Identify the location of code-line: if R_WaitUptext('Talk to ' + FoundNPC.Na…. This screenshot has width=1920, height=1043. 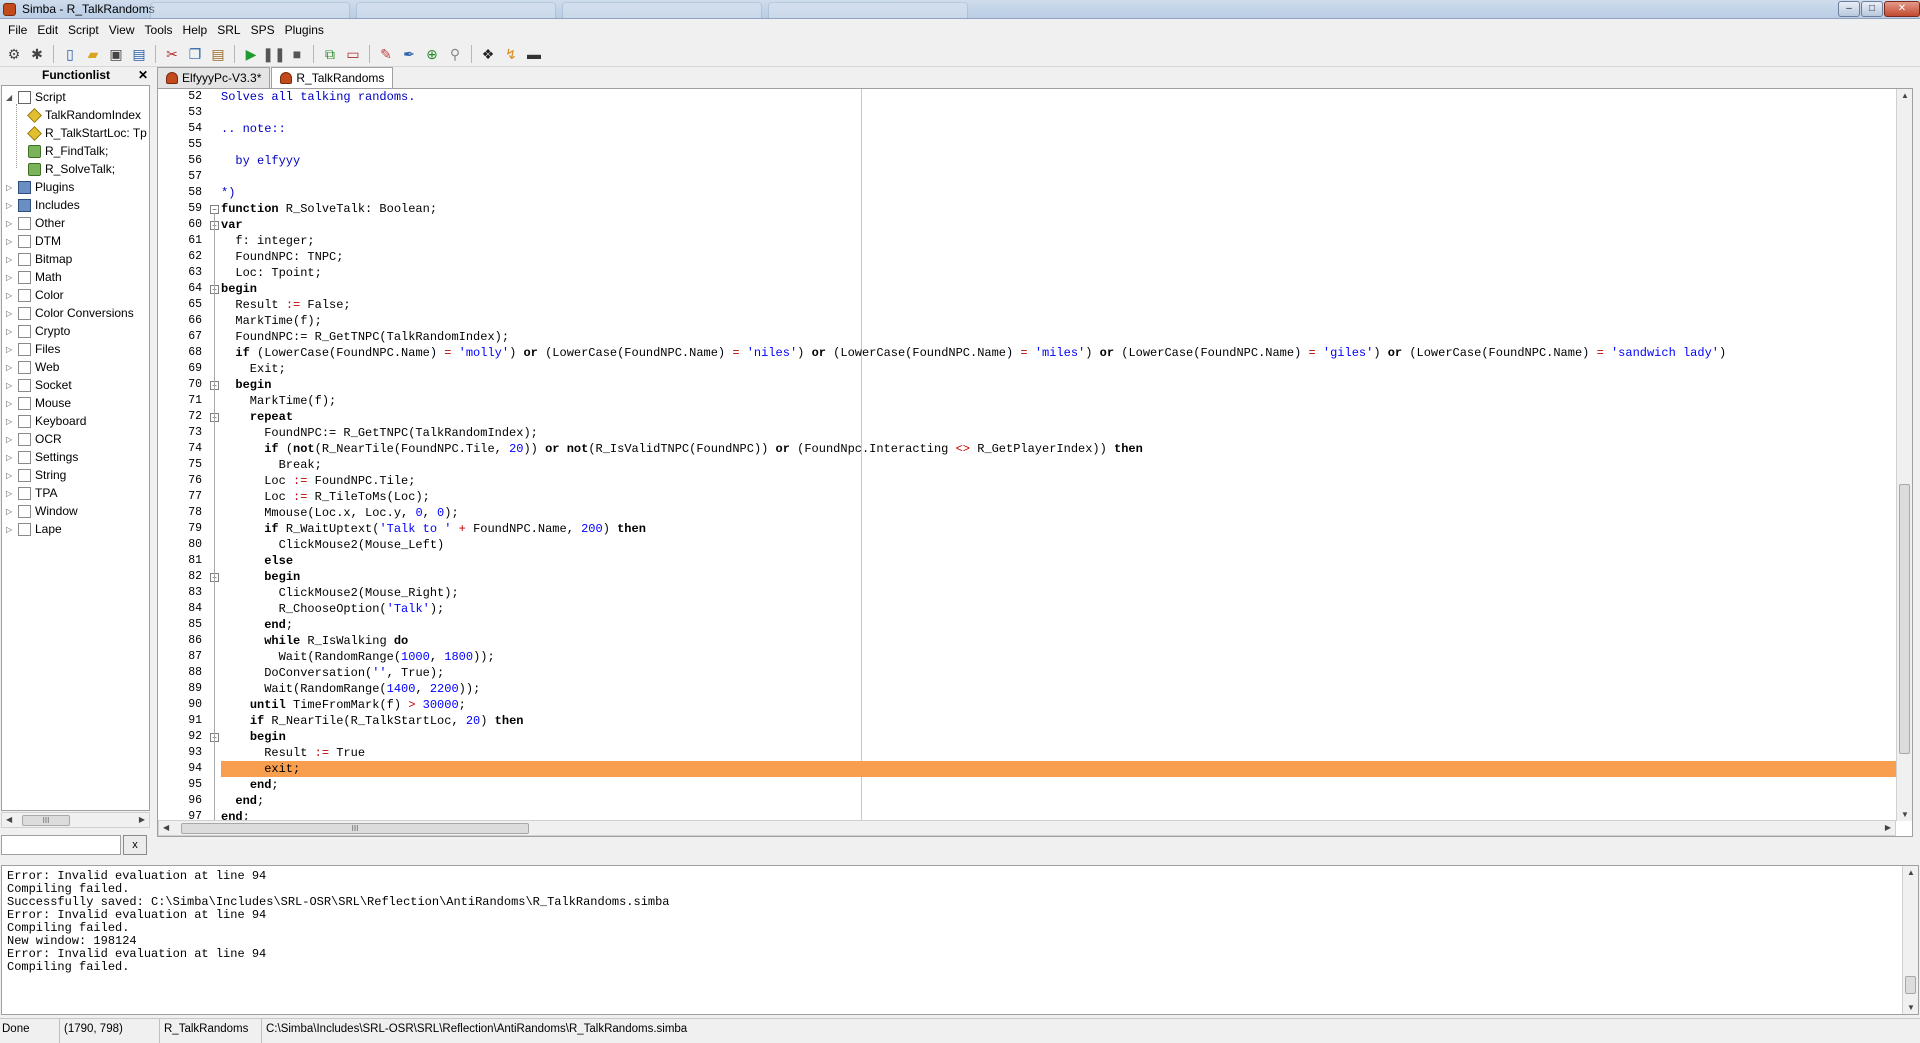
(1058, 529).